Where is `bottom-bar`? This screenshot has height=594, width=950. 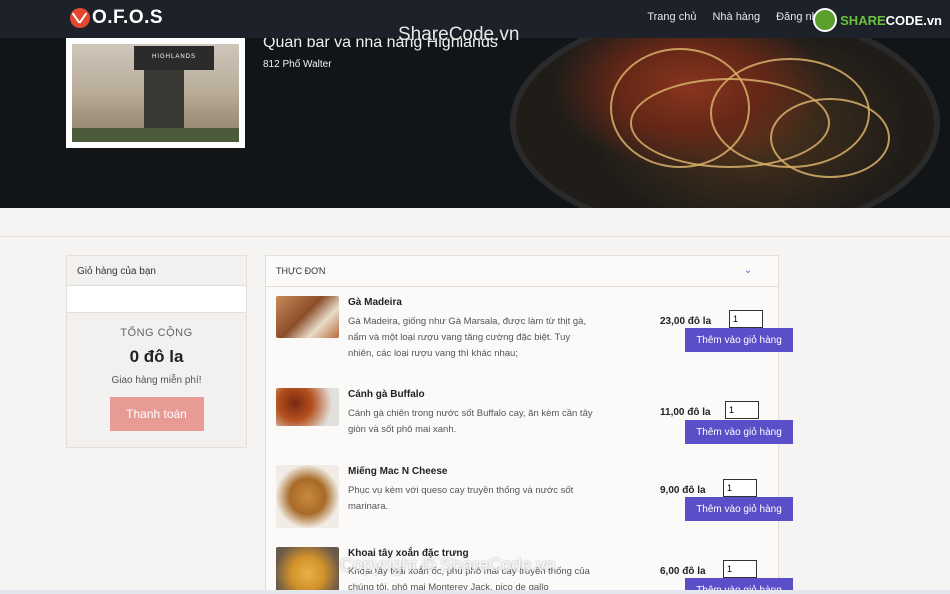 bottom-bar is located at coordinates (475, 592).